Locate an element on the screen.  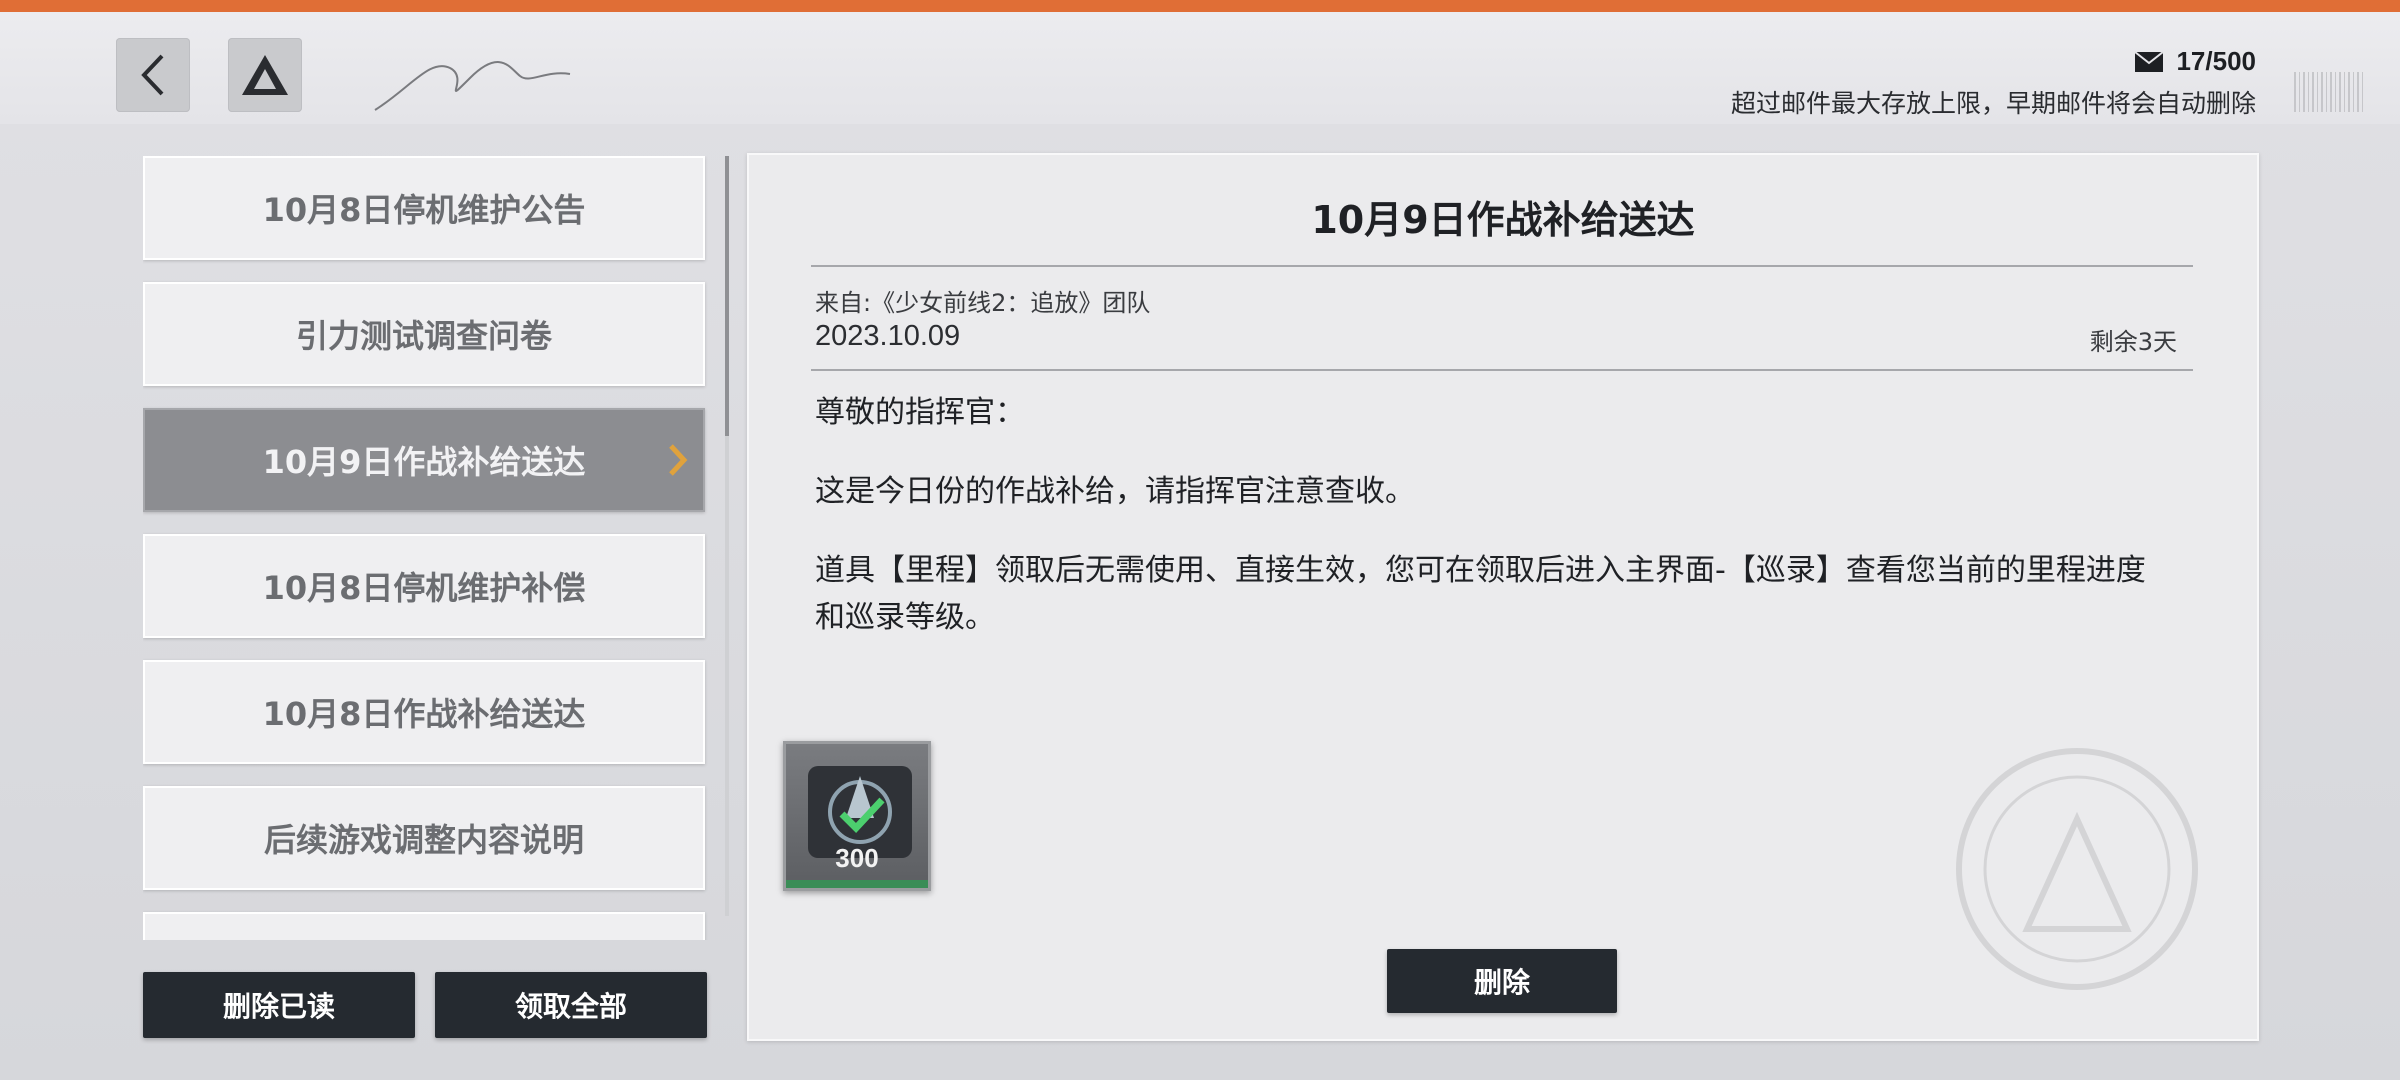
mail-remaining: 剩余3天 is located at coordinates (2133, 342).